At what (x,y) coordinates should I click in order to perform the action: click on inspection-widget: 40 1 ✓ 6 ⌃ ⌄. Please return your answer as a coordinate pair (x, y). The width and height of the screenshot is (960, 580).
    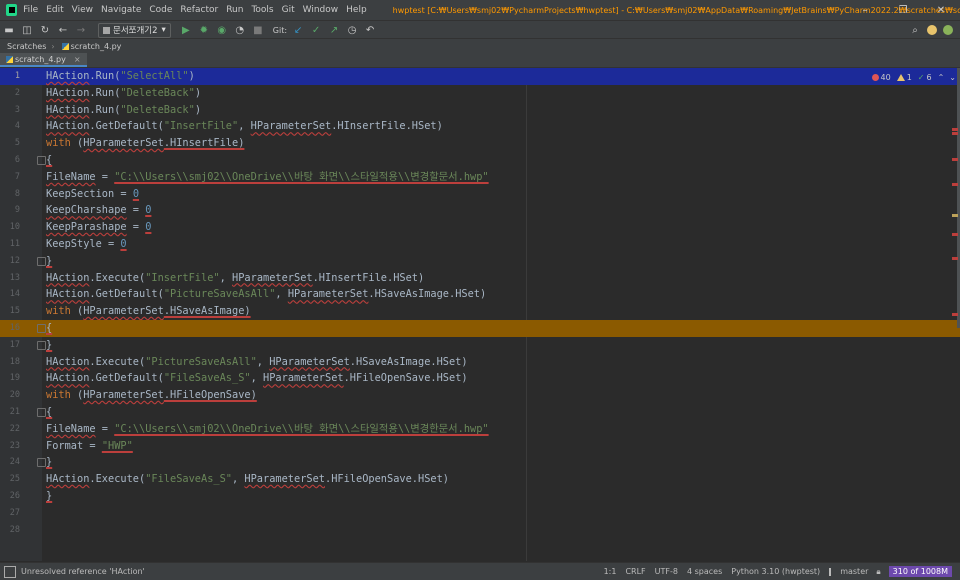
    Looking at the image, I should click on (913, 77).